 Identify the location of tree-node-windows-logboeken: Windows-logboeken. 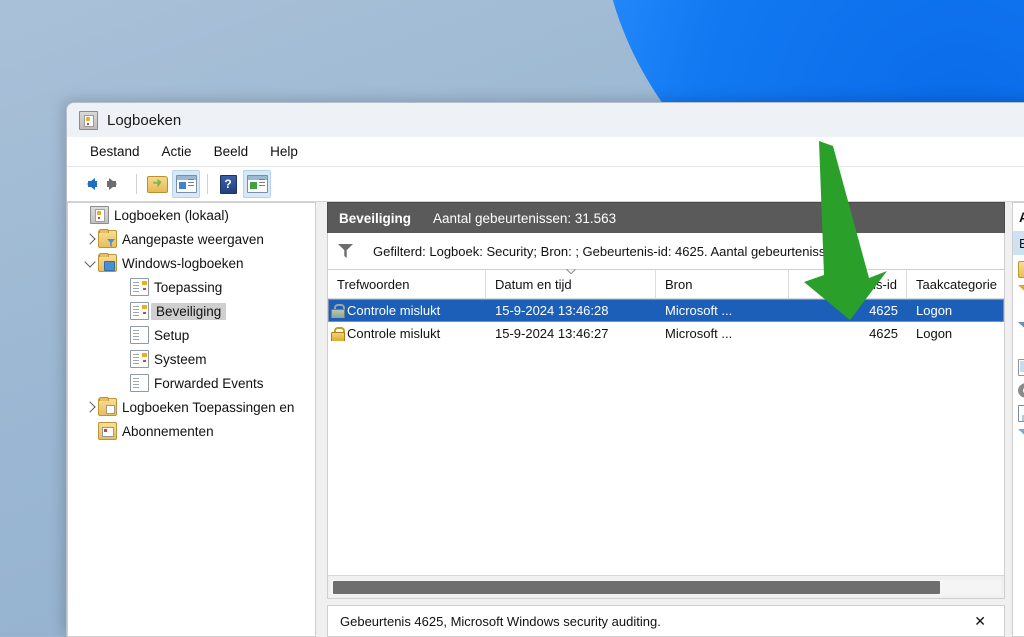
(191, 263).